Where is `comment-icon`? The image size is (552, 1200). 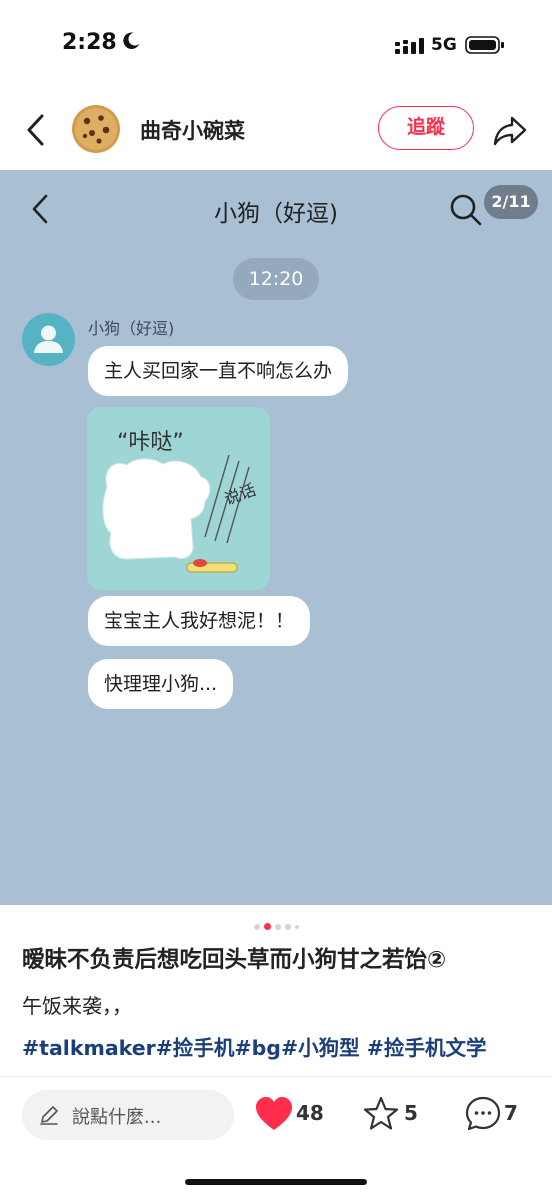
comment-icon is located at coordinates (483, 1114).